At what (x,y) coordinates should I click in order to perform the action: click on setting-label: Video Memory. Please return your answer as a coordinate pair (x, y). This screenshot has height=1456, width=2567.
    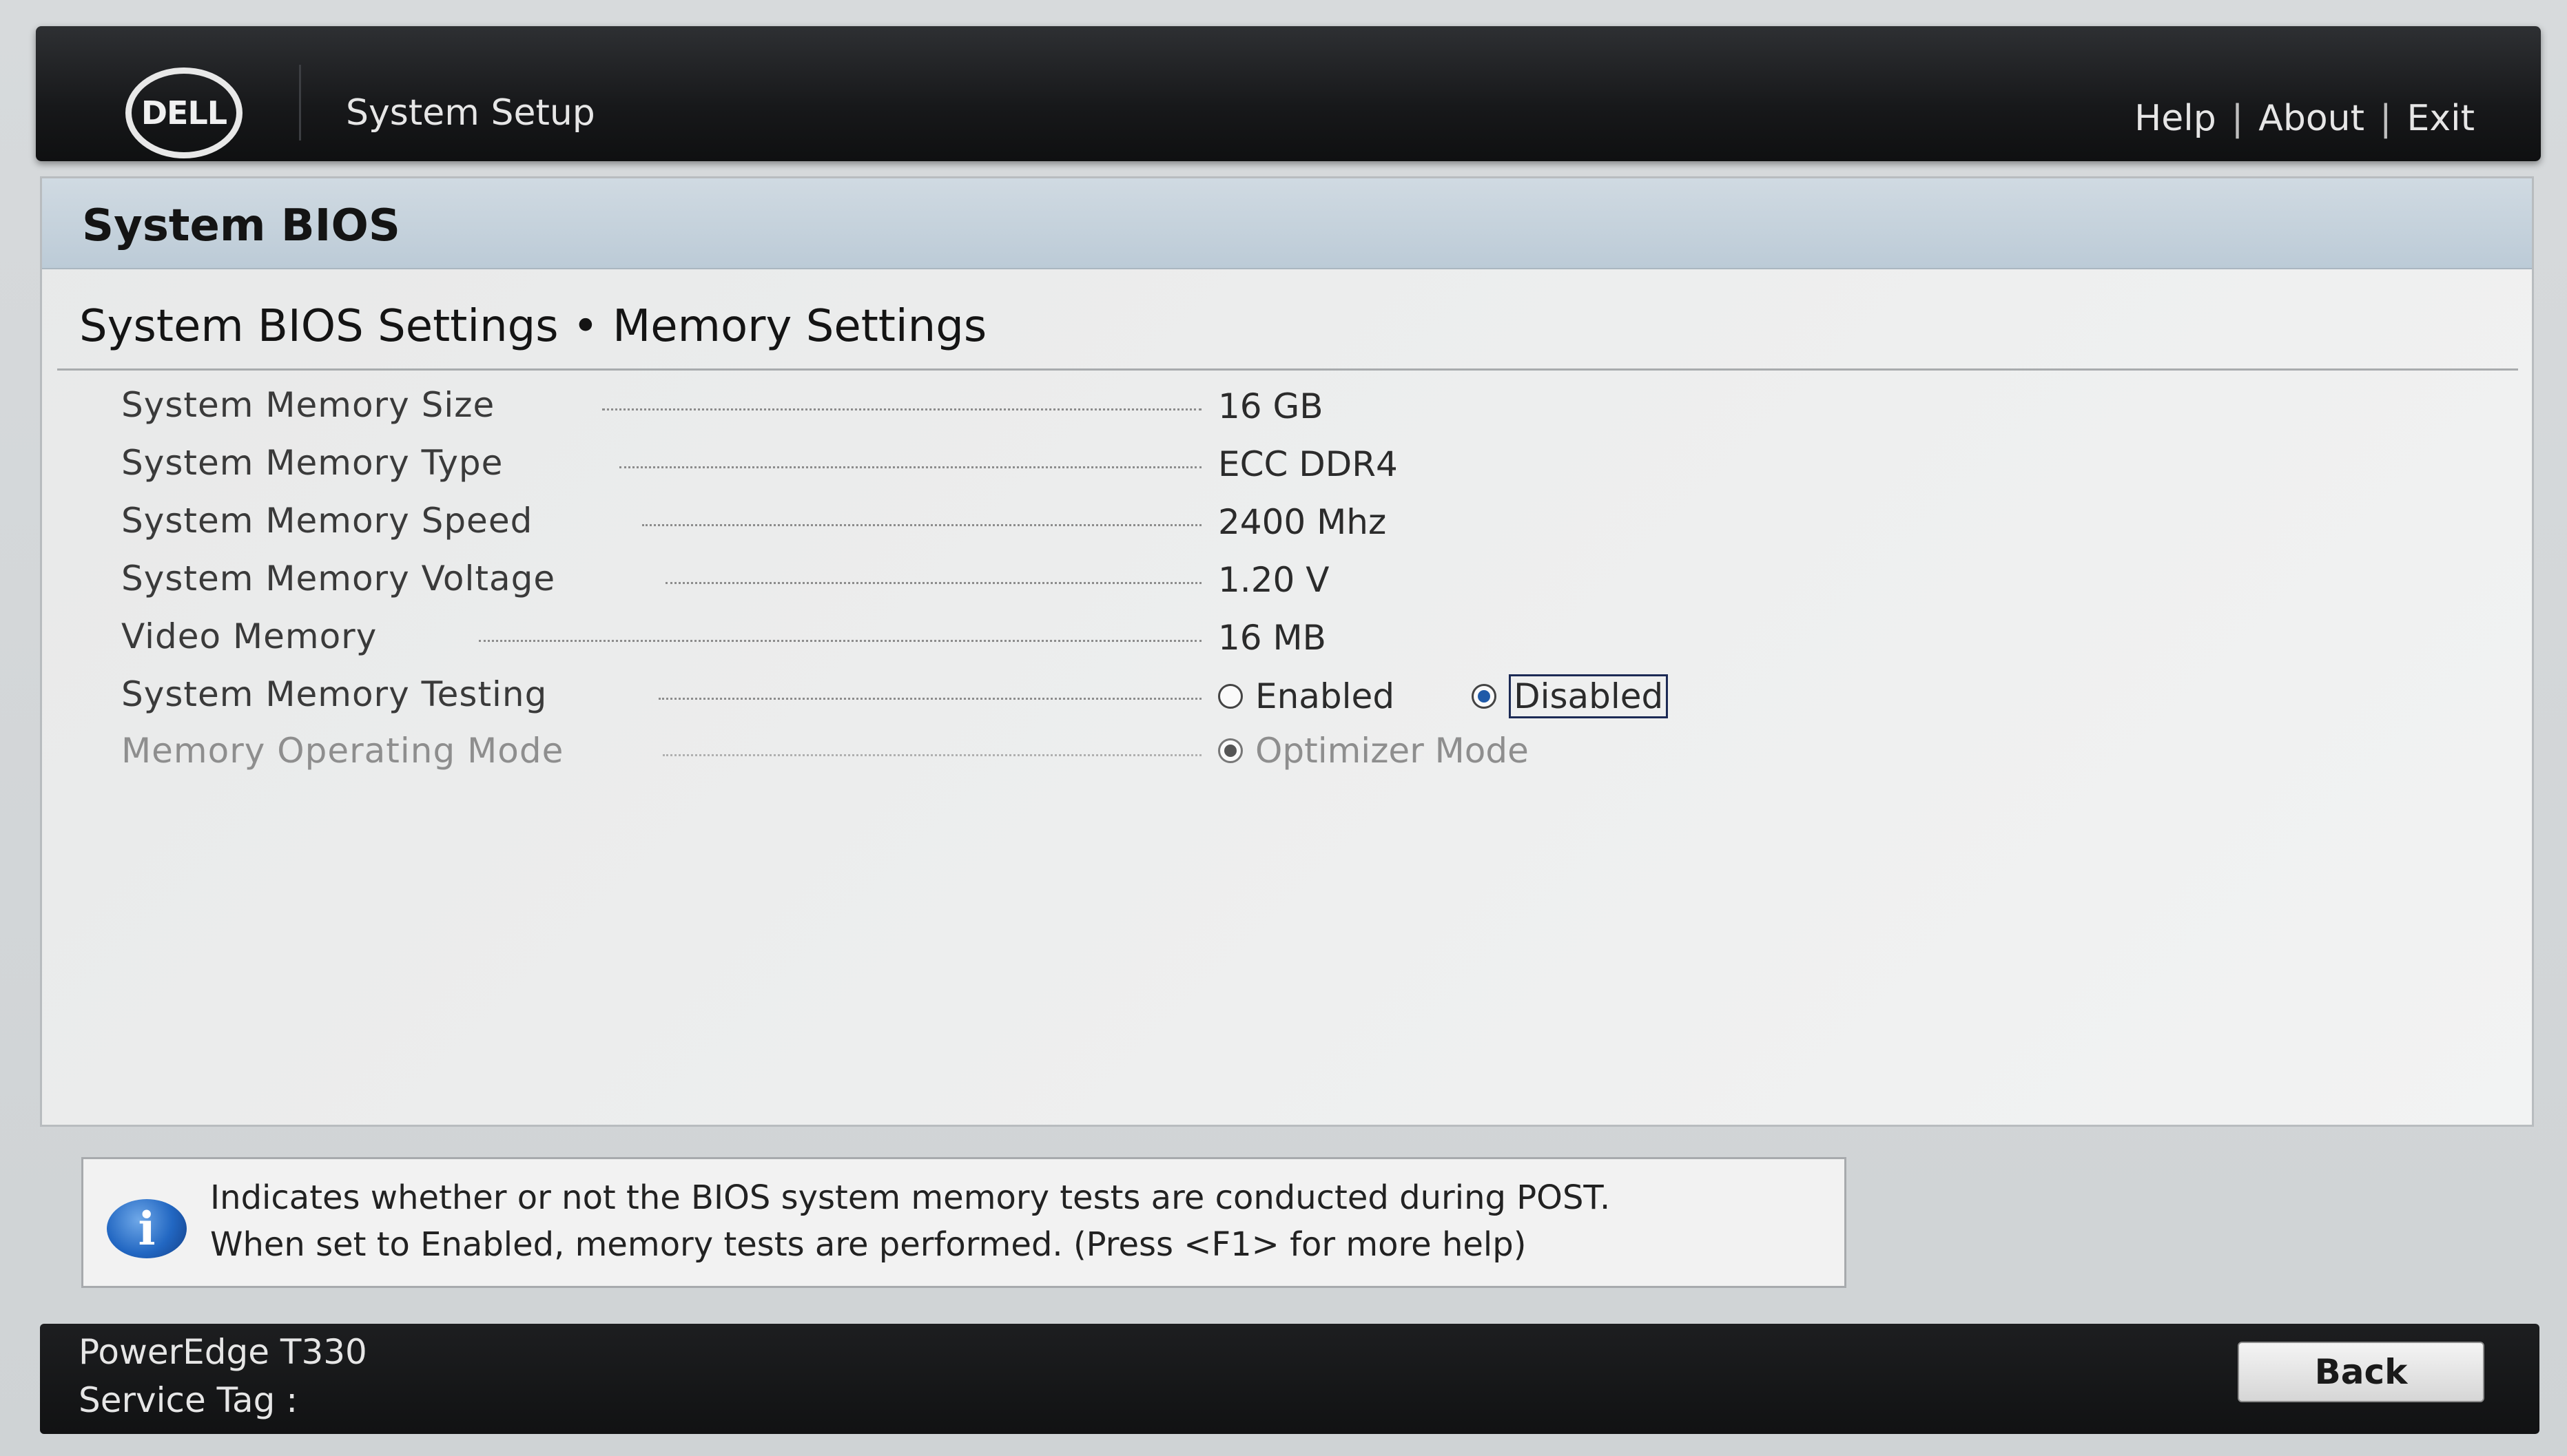
    Looking at the image, I should click on (249, 636).